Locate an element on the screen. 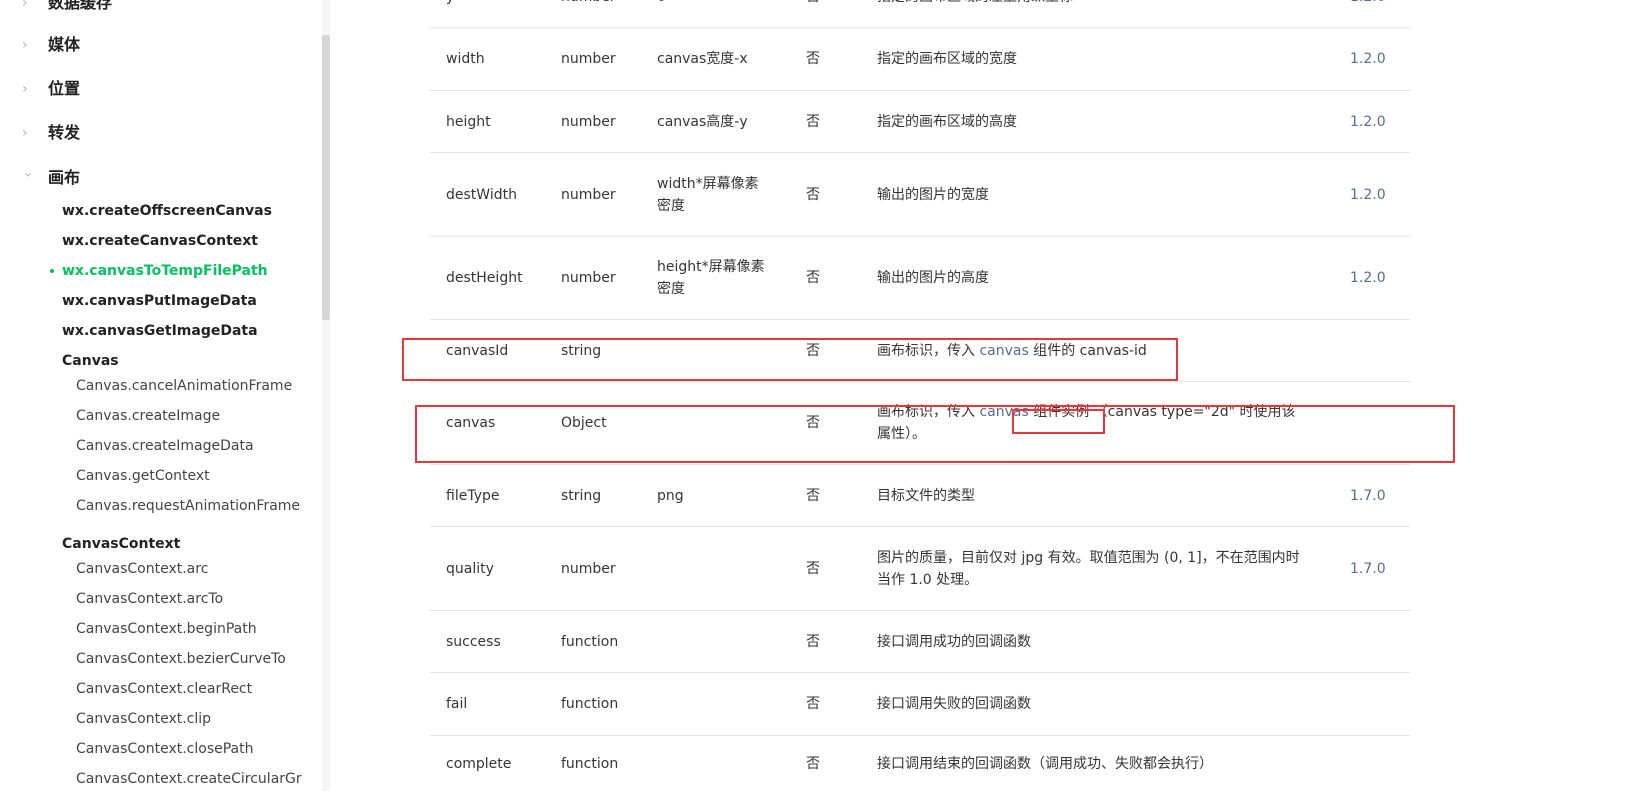 The width and height of the screenshot is (1639, 791). sidebar-category-label: 画布 is located at coordinates (64, 177).